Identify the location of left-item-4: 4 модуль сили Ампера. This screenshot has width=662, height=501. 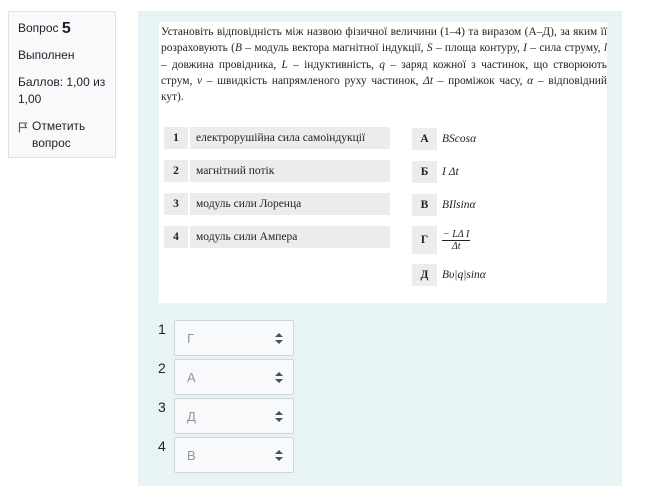
(277, 237).